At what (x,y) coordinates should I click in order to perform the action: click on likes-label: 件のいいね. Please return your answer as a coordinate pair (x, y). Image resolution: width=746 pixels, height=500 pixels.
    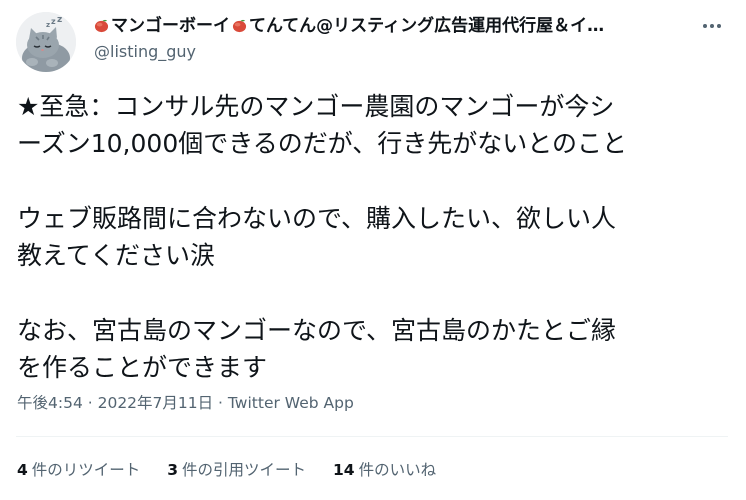
    Looking at the image, I should click on (397, 470).